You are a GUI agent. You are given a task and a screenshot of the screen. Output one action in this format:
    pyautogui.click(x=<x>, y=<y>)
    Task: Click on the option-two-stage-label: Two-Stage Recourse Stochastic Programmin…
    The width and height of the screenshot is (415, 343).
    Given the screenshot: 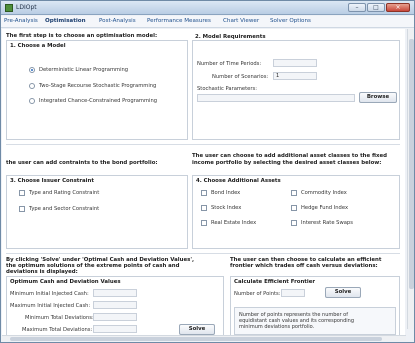 What is the action you would take?
    pyautogui.click(x=98, y=86)
    